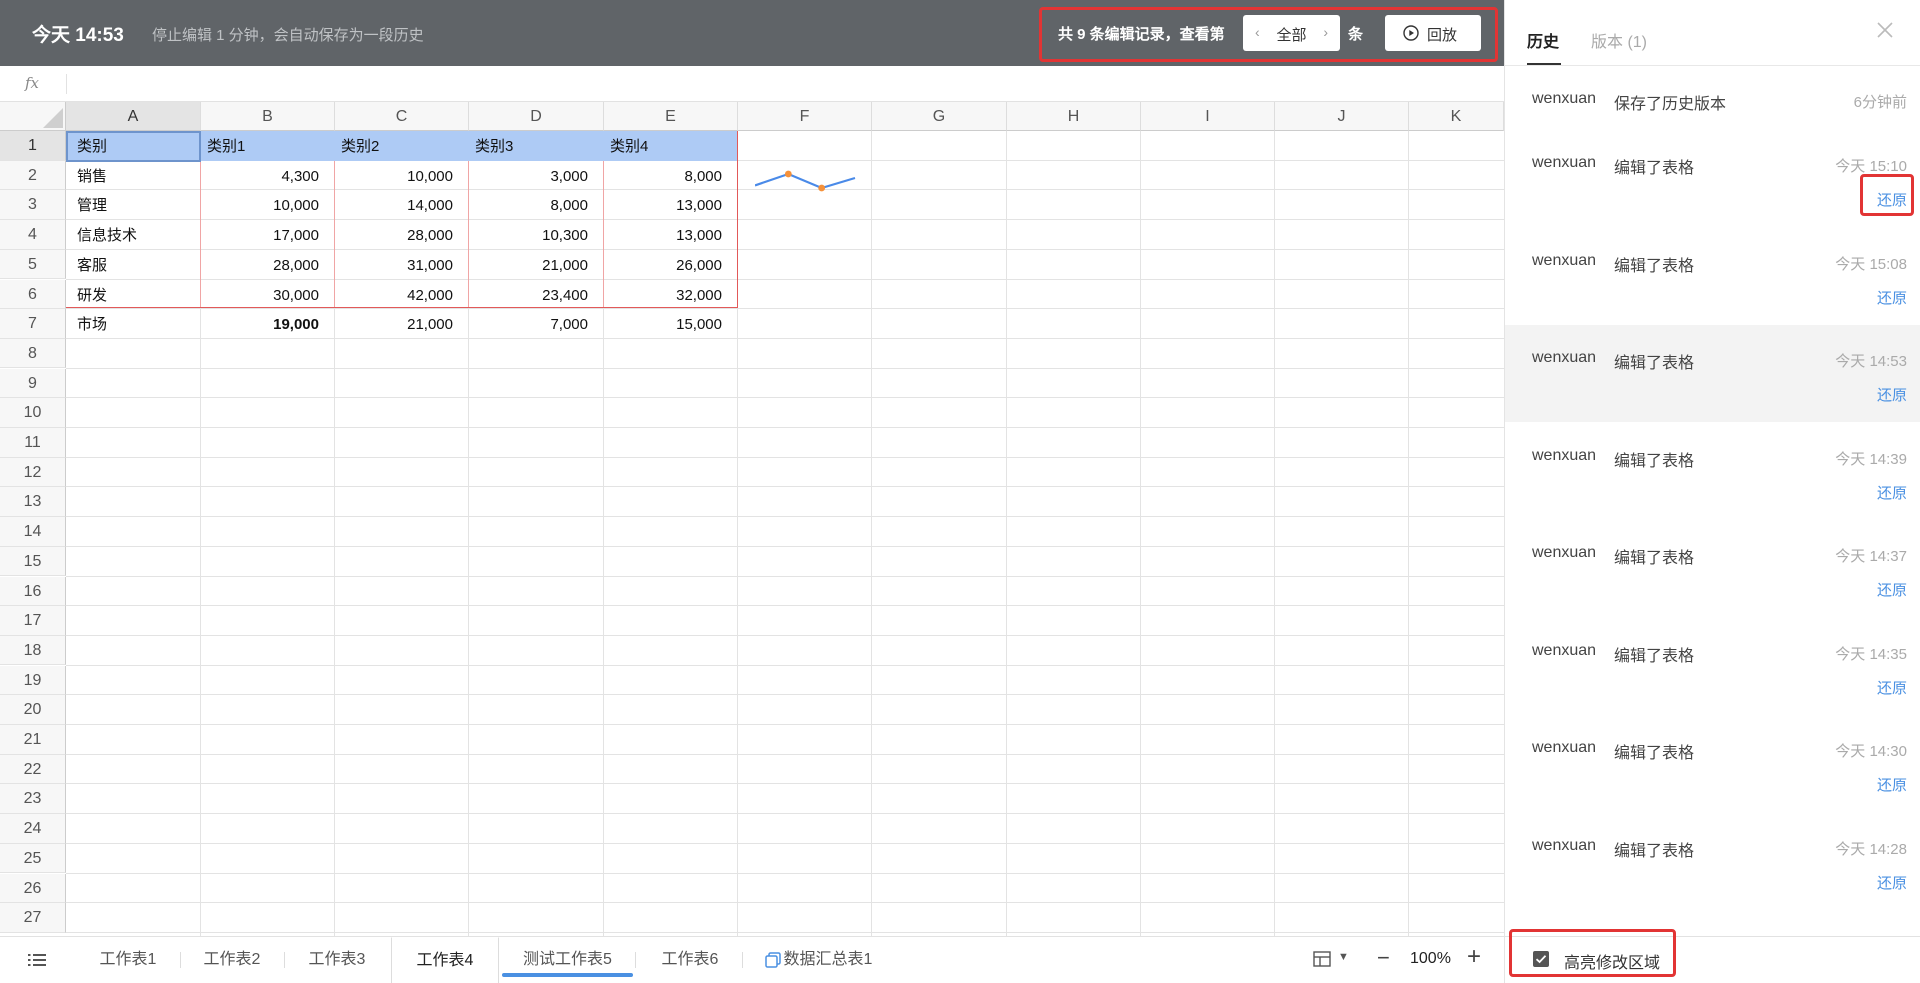 Image resolution: width=1920 pixels, height=983 pixels. Describe the element at coordinates (33, 443) in the screenshot. I see `row-header-11: 11` at that location.